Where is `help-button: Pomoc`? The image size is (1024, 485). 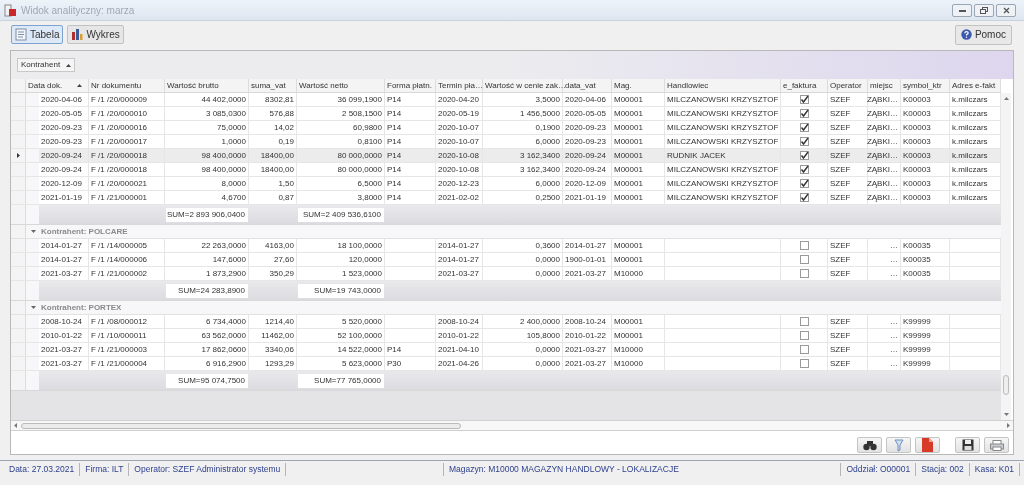 help-button: Pomoc is located at coordinates (983, 34).